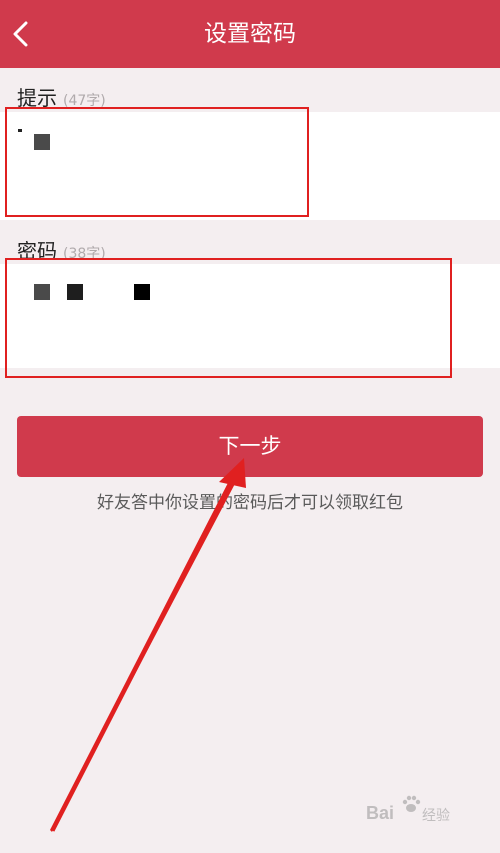 This screenshot has height=853, width=500. What do you see at coordinates (250, 503) in the screenshot?
I see `red-envelope-hint: 好友答中你设置的密码后才可以领取红包` at bounding box center [250, 503].